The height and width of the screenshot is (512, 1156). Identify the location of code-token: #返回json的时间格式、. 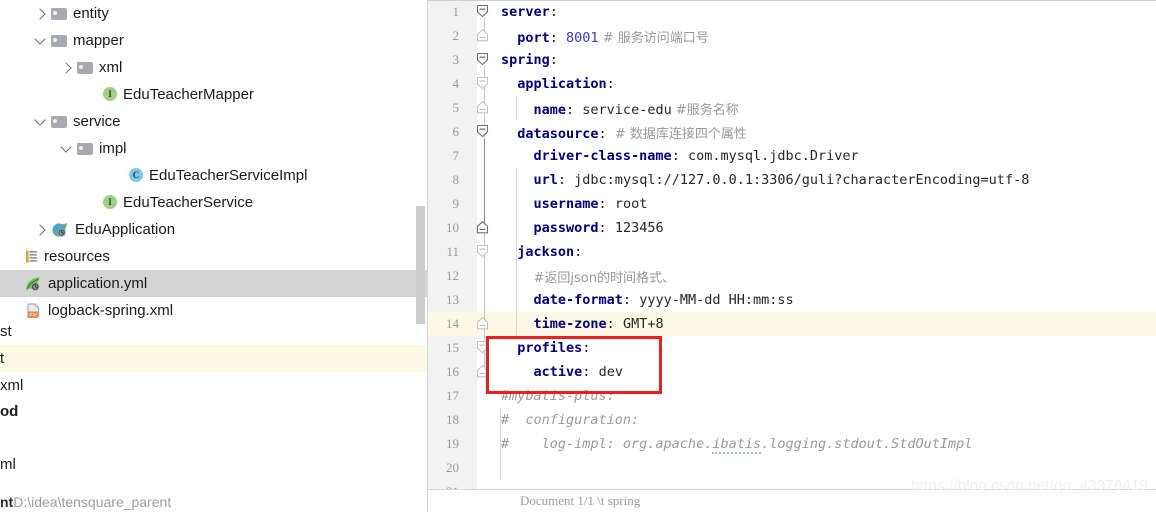
(604, 278).